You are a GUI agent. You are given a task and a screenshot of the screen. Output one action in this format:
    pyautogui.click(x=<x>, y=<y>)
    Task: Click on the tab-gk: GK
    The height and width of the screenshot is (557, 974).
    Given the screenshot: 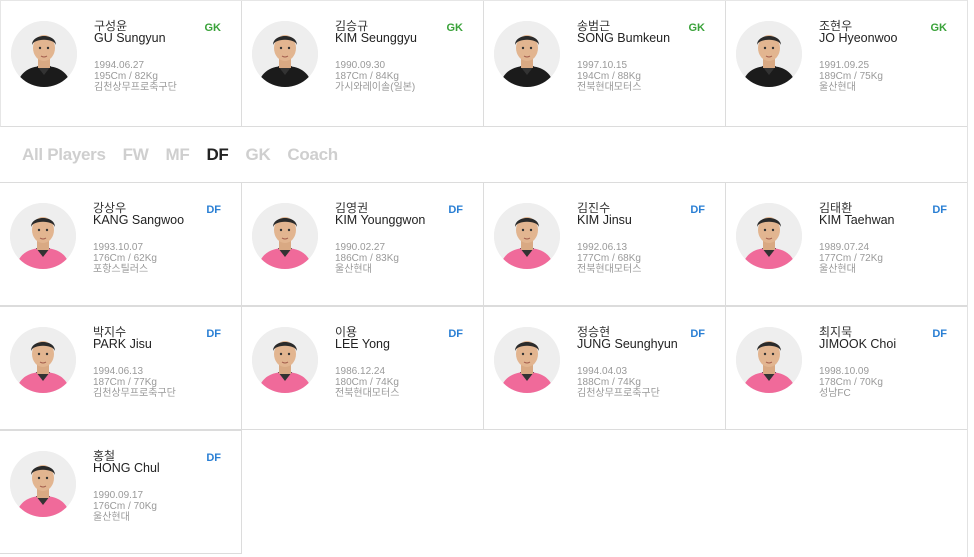 What is the action you would take?
    pyautogui.click(x=258, y=155)
    